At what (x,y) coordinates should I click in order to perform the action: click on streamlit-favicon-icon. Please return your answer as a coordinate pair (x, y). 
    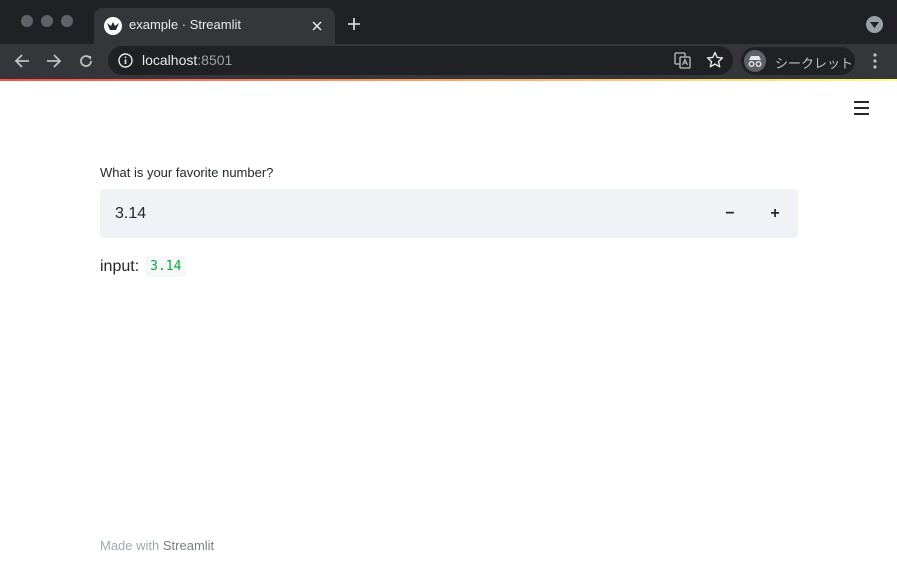
    Looking at the image, I should click on (113, 26).